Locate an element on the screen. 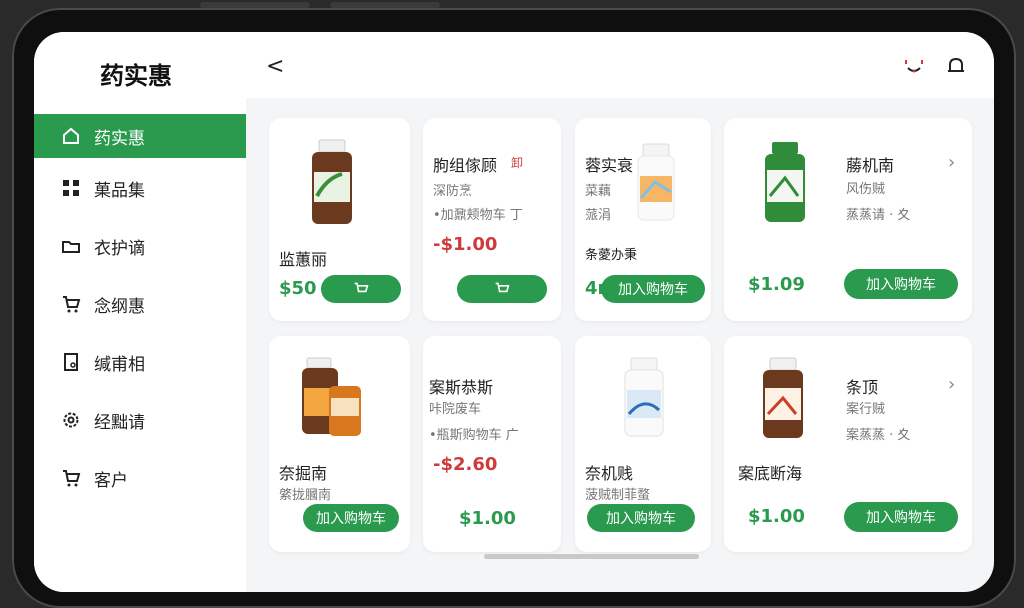  product-subtitle: 深防烹 is located at coordinates (453, 191).